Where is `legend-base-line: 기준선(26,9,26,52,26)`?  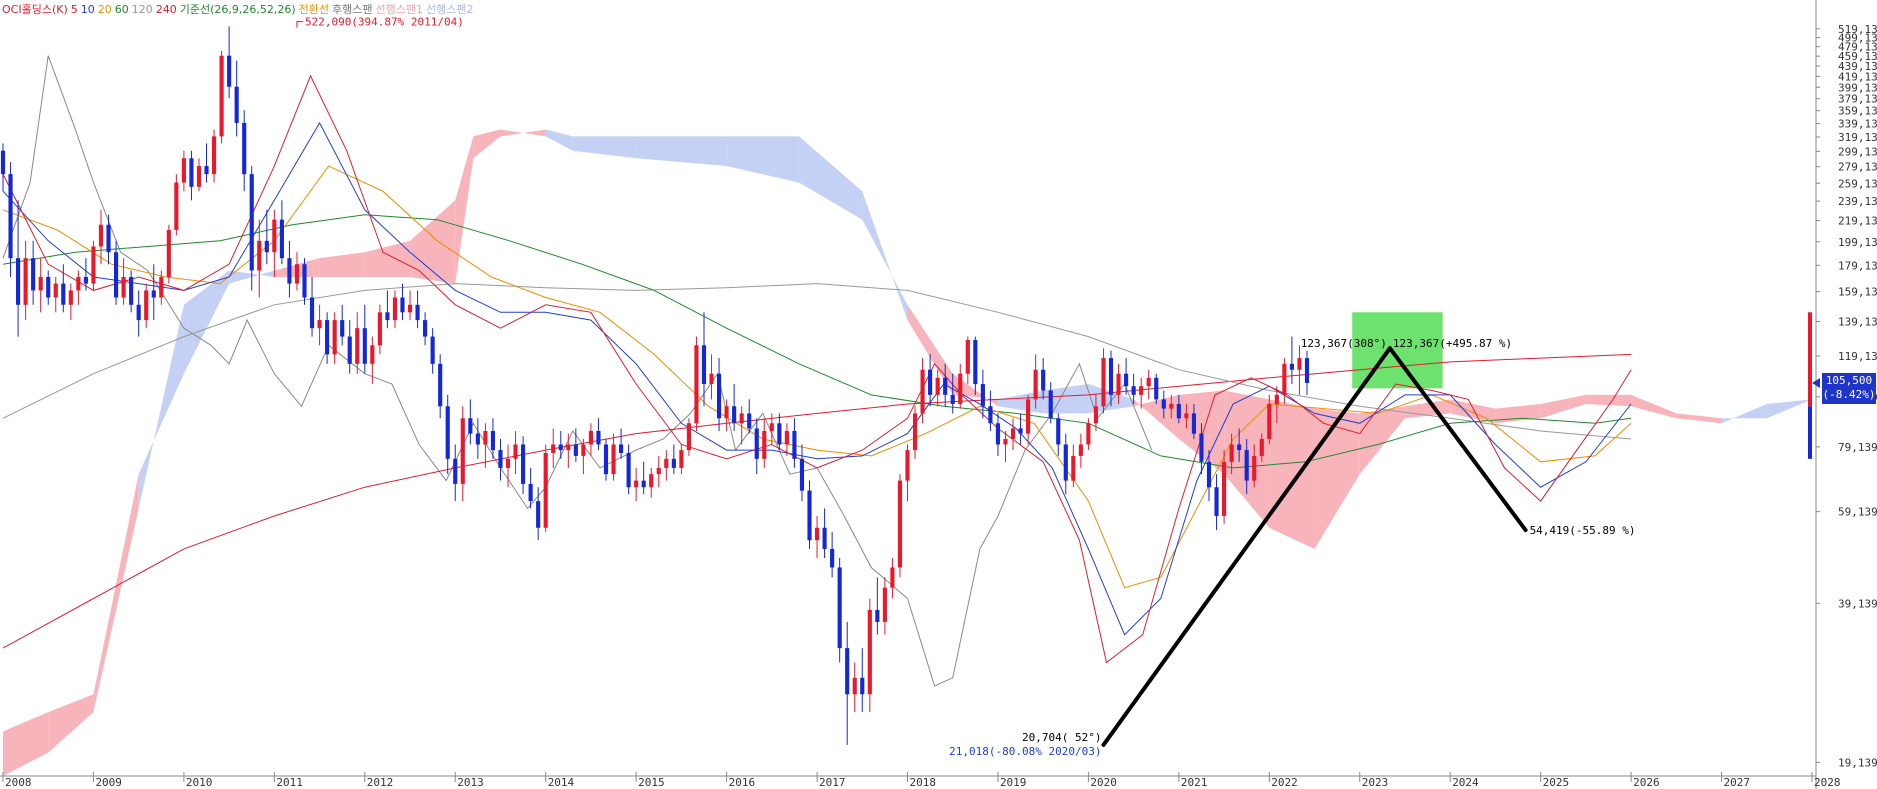 legend-base-line: 기준선(26,9,26,52,26) is located at coordinates (238, 9).